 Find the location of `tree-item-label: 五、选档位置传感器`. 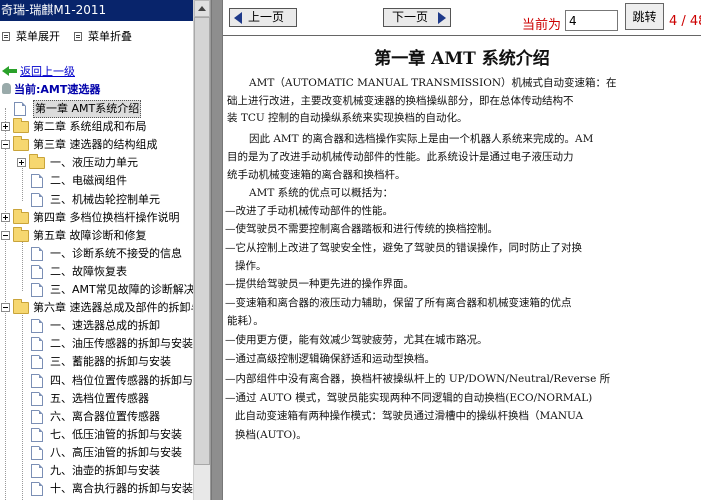

tree-item-label: 五、选档位置传感器 is located at coordinates (99, 398).